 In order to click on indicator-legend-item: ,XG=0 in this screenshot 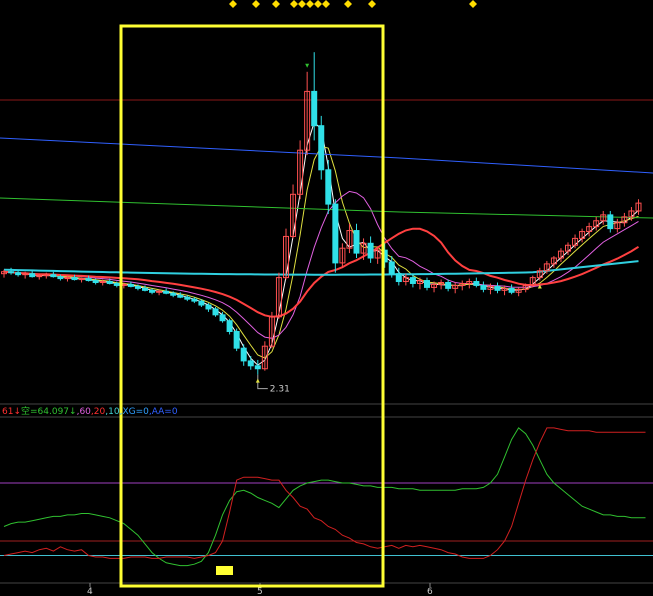, I will do `click(134, 412)`.